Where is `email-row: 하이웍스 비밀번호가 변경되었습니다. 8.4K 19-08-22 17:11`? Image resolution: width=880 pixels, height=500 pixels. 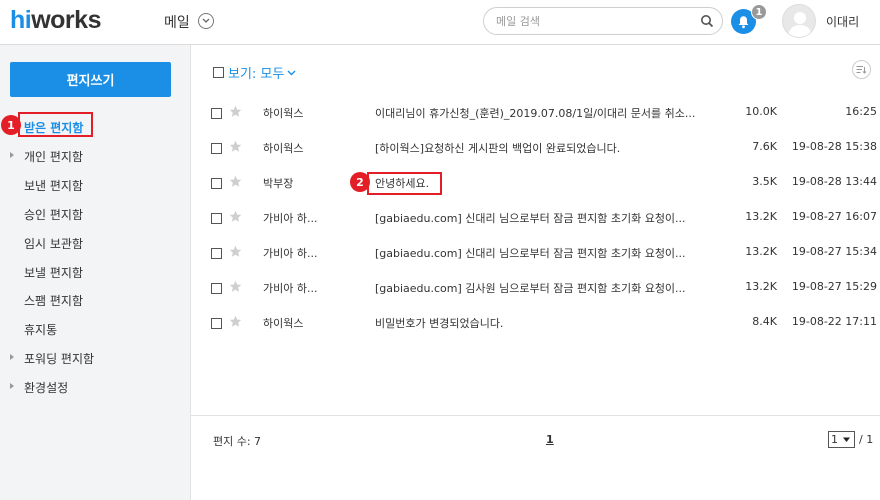
email-row: 하이웍스 비밀번호가 변경되었습니다. 8.4K 19-08-22 17:11 is located at coordinates (535, 323).